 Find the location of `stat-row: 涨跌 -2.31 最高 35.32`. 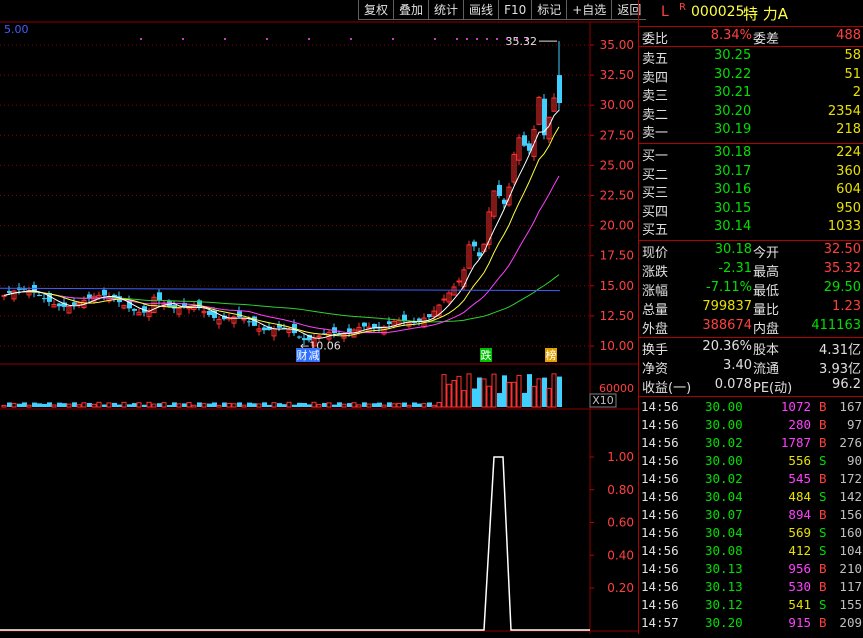

stat-row: 涨跌 -2.31 最高 35.32 is located at coordinates (751, 270).